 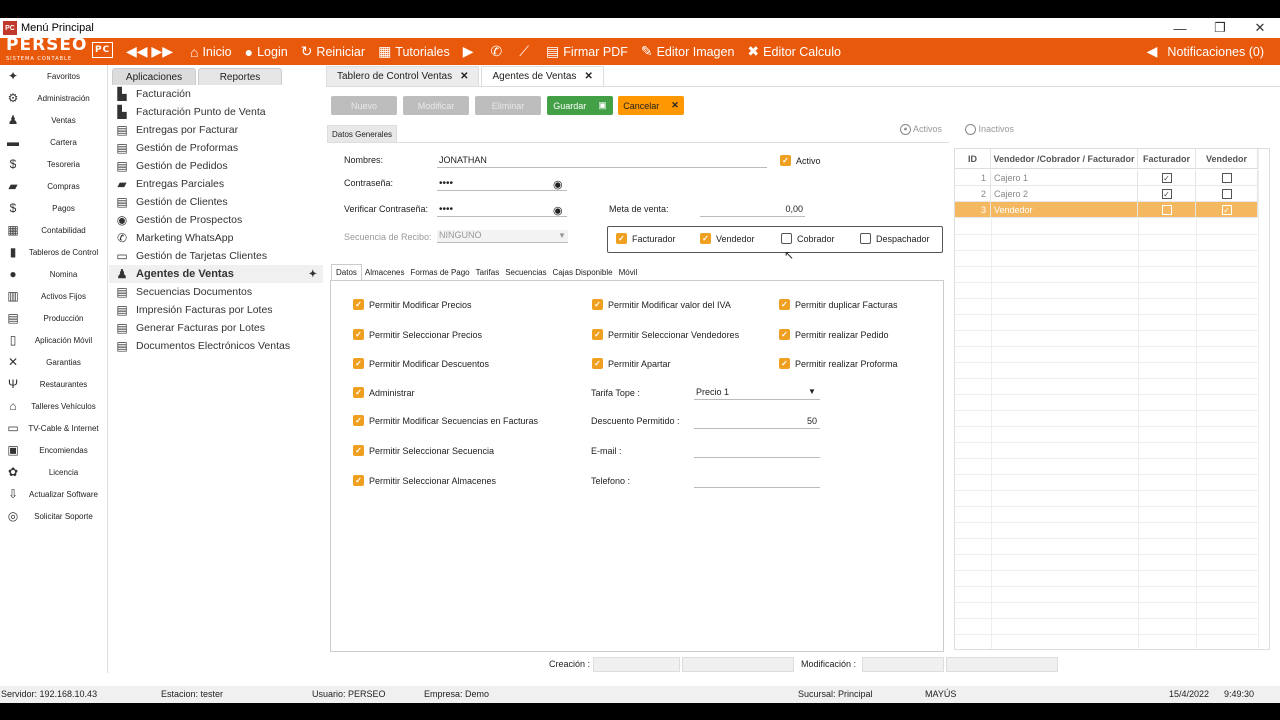 I want to click on verify-password-field: ••••, so click(x=502, y=210).